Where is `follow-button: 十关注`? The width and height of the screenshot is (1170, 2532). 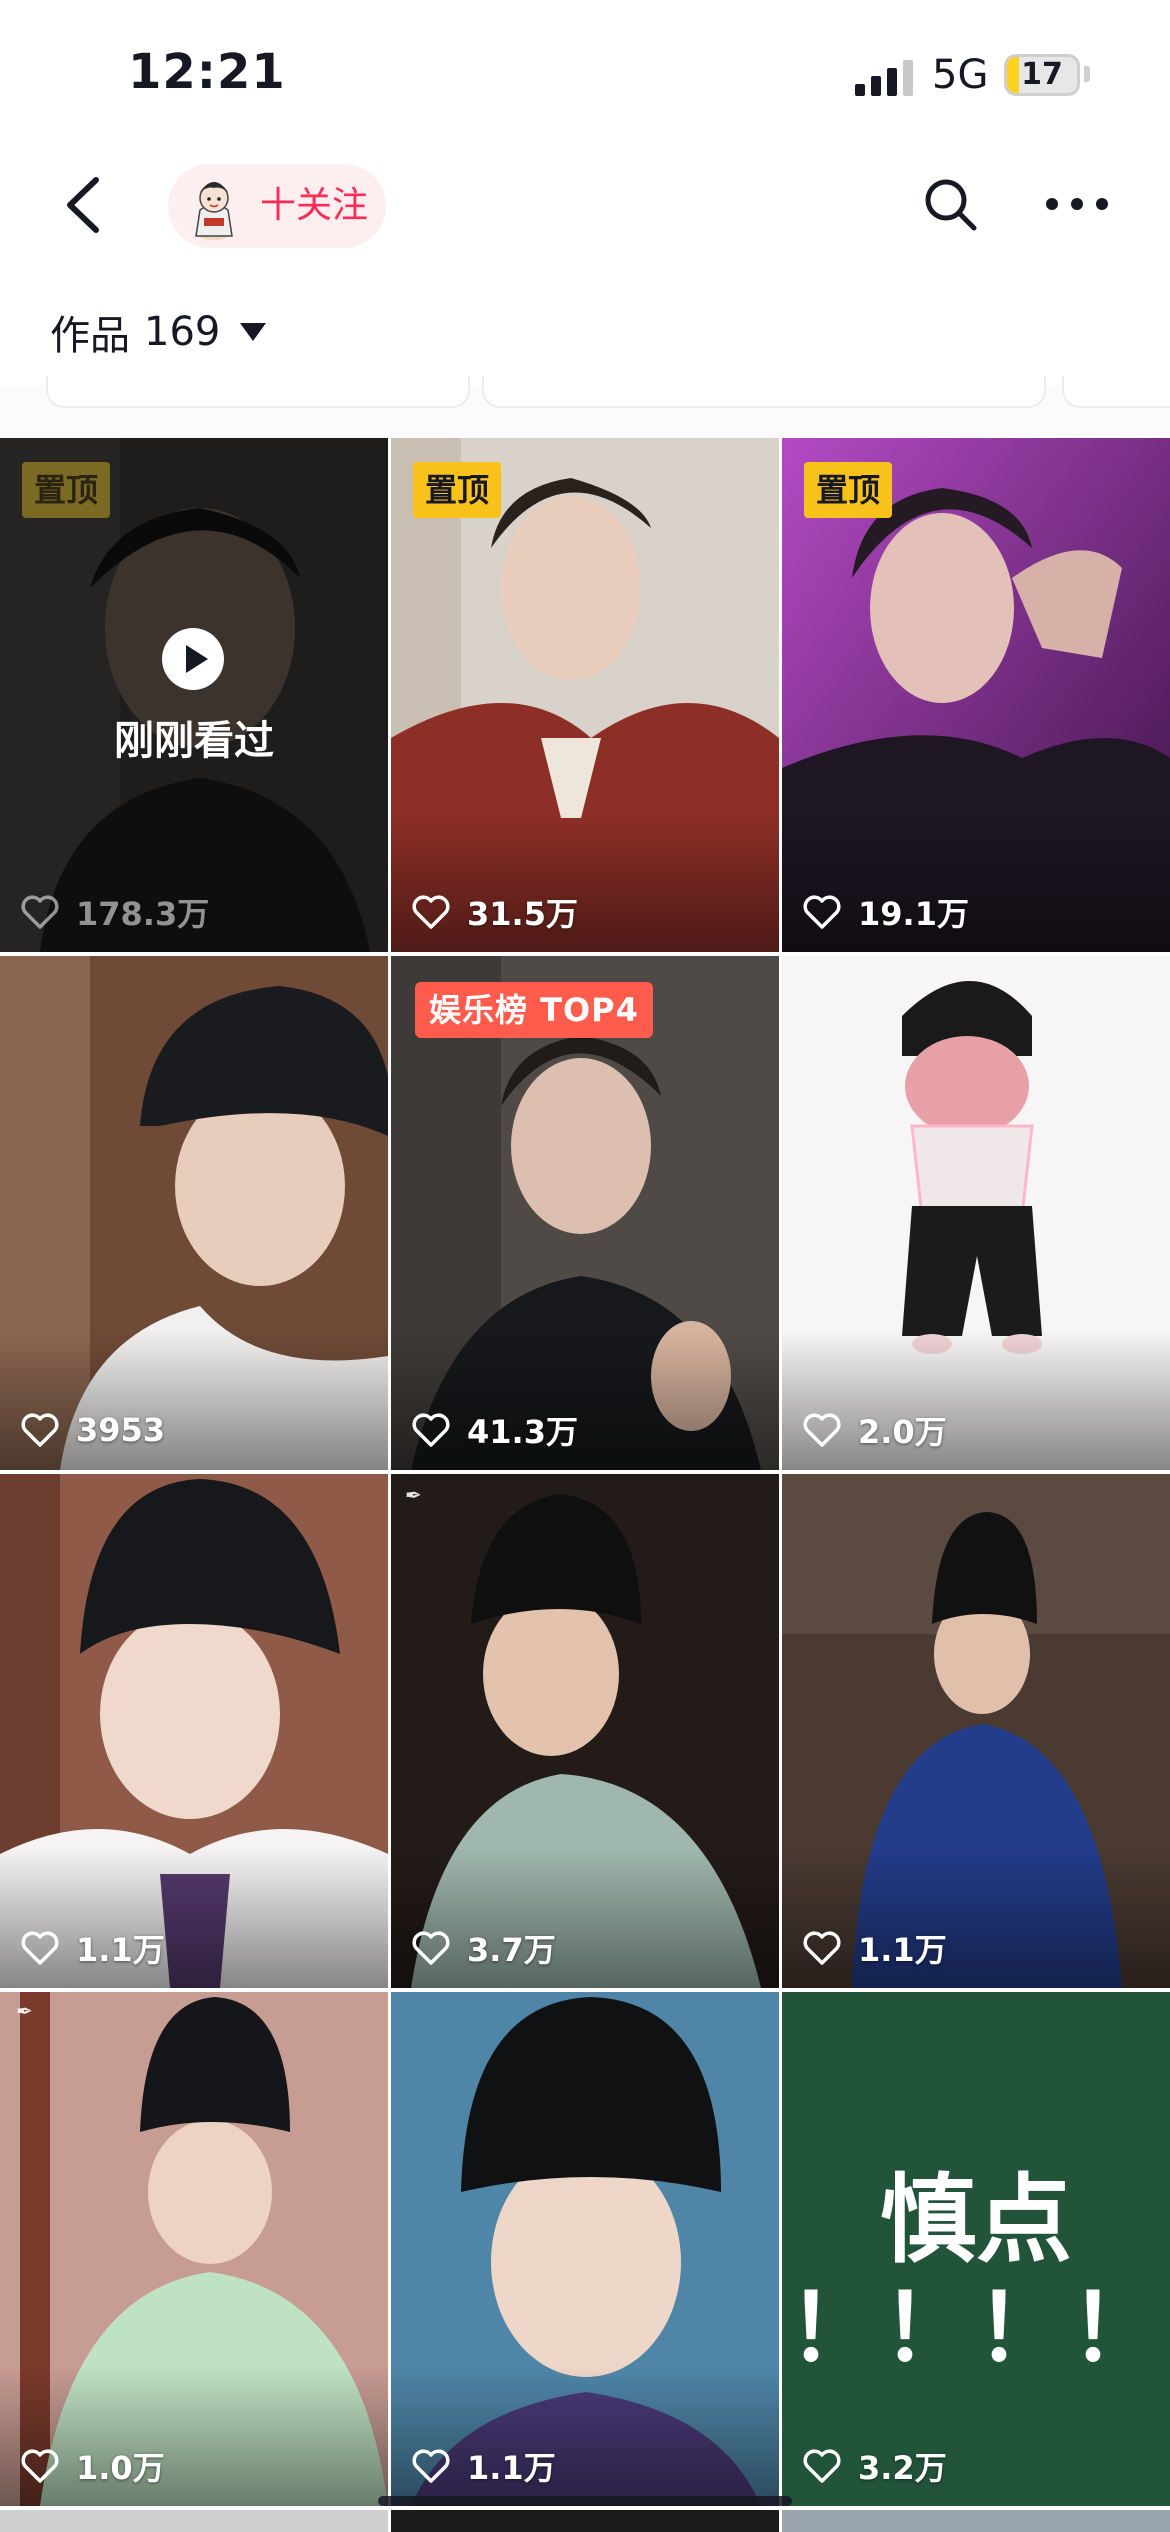
follow-button: 十关注 is located at coordinates (277, 206).